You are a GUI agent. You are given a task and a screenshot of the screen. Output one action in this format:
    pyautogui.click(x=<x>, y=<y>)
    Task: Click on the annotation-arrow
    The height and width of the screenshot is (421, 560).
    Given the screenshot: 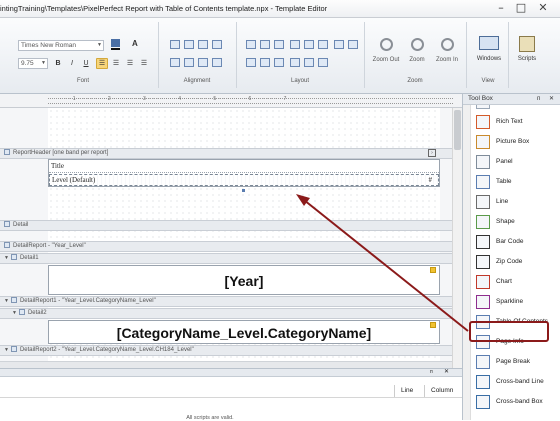 What is the action you would take?
    pyautogui.click(x=382, y=263)
    